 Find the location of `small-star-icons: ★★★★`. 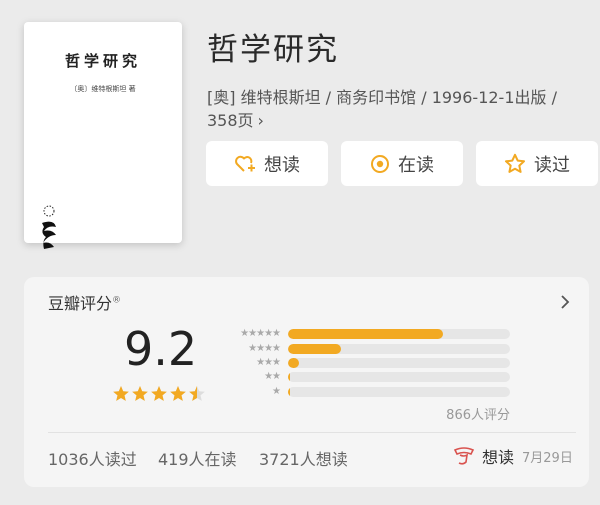

small-star-icons: ★★★★ is located at coordinates (264, 348).